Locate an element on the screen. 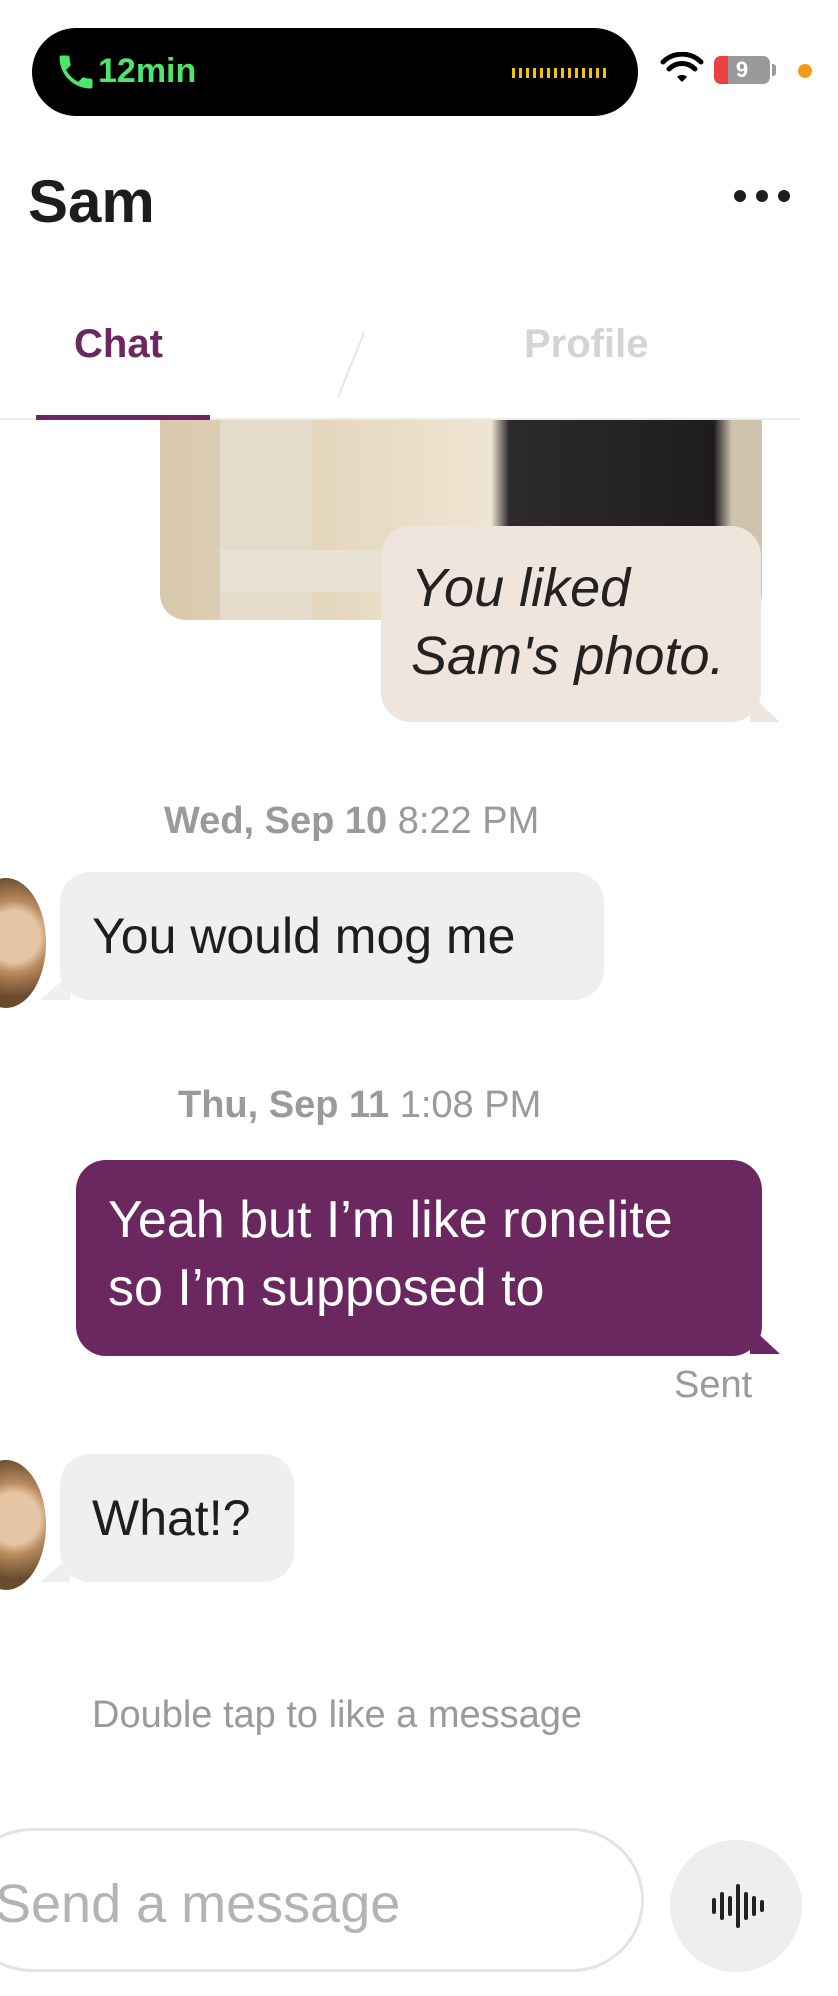  call-status-pill: 12min is located at coordinates (335, 72).